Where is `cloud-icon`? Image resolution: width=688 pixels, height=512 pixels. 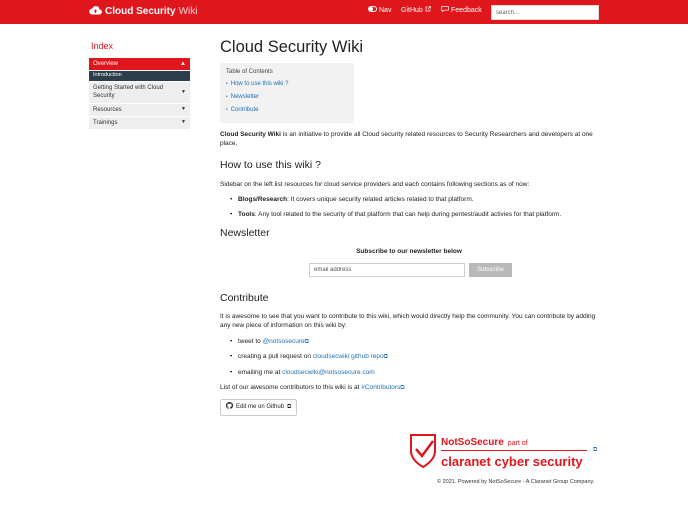 cloud-icon is located at coordinates (95, 12).